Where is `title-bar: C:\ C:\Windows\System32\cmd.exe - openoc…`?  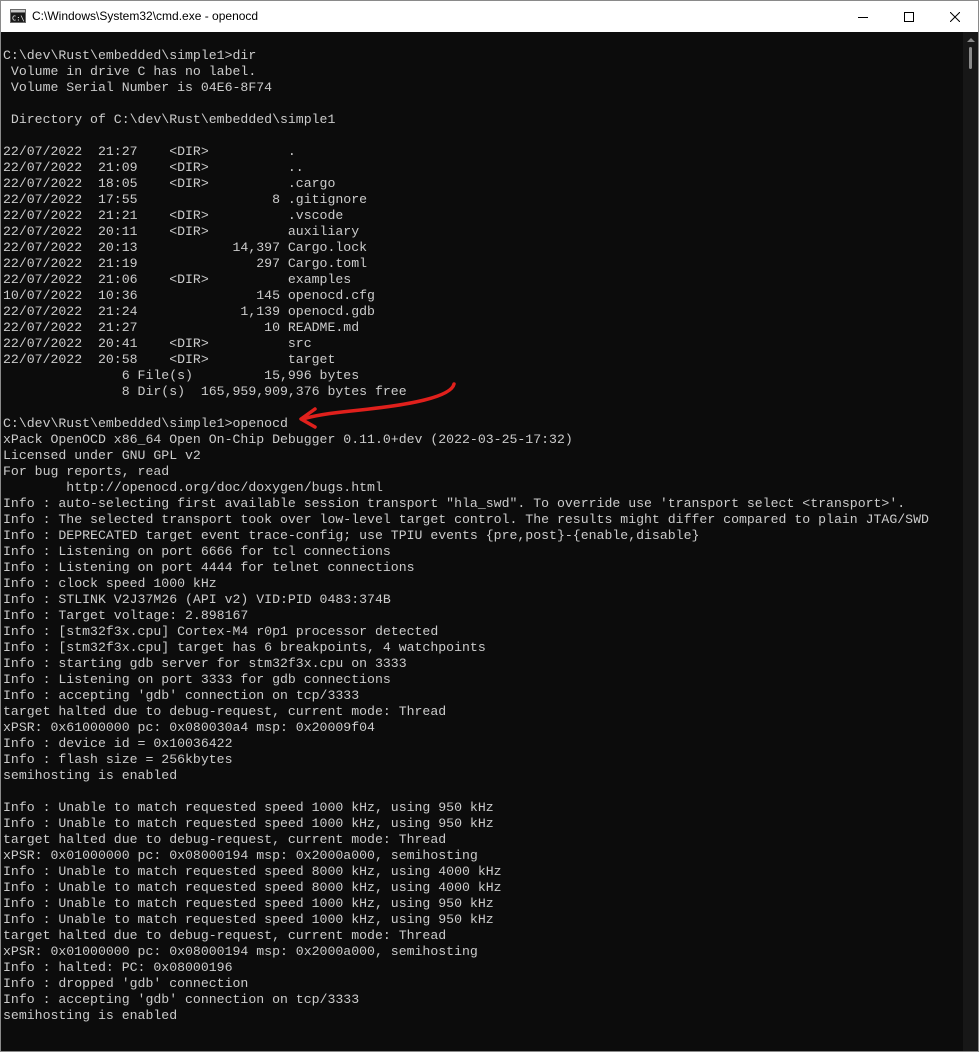 title-bar: C:\ C:\Windows\System32\cmd.exe - openoc… is located at coordinates (489, 16).